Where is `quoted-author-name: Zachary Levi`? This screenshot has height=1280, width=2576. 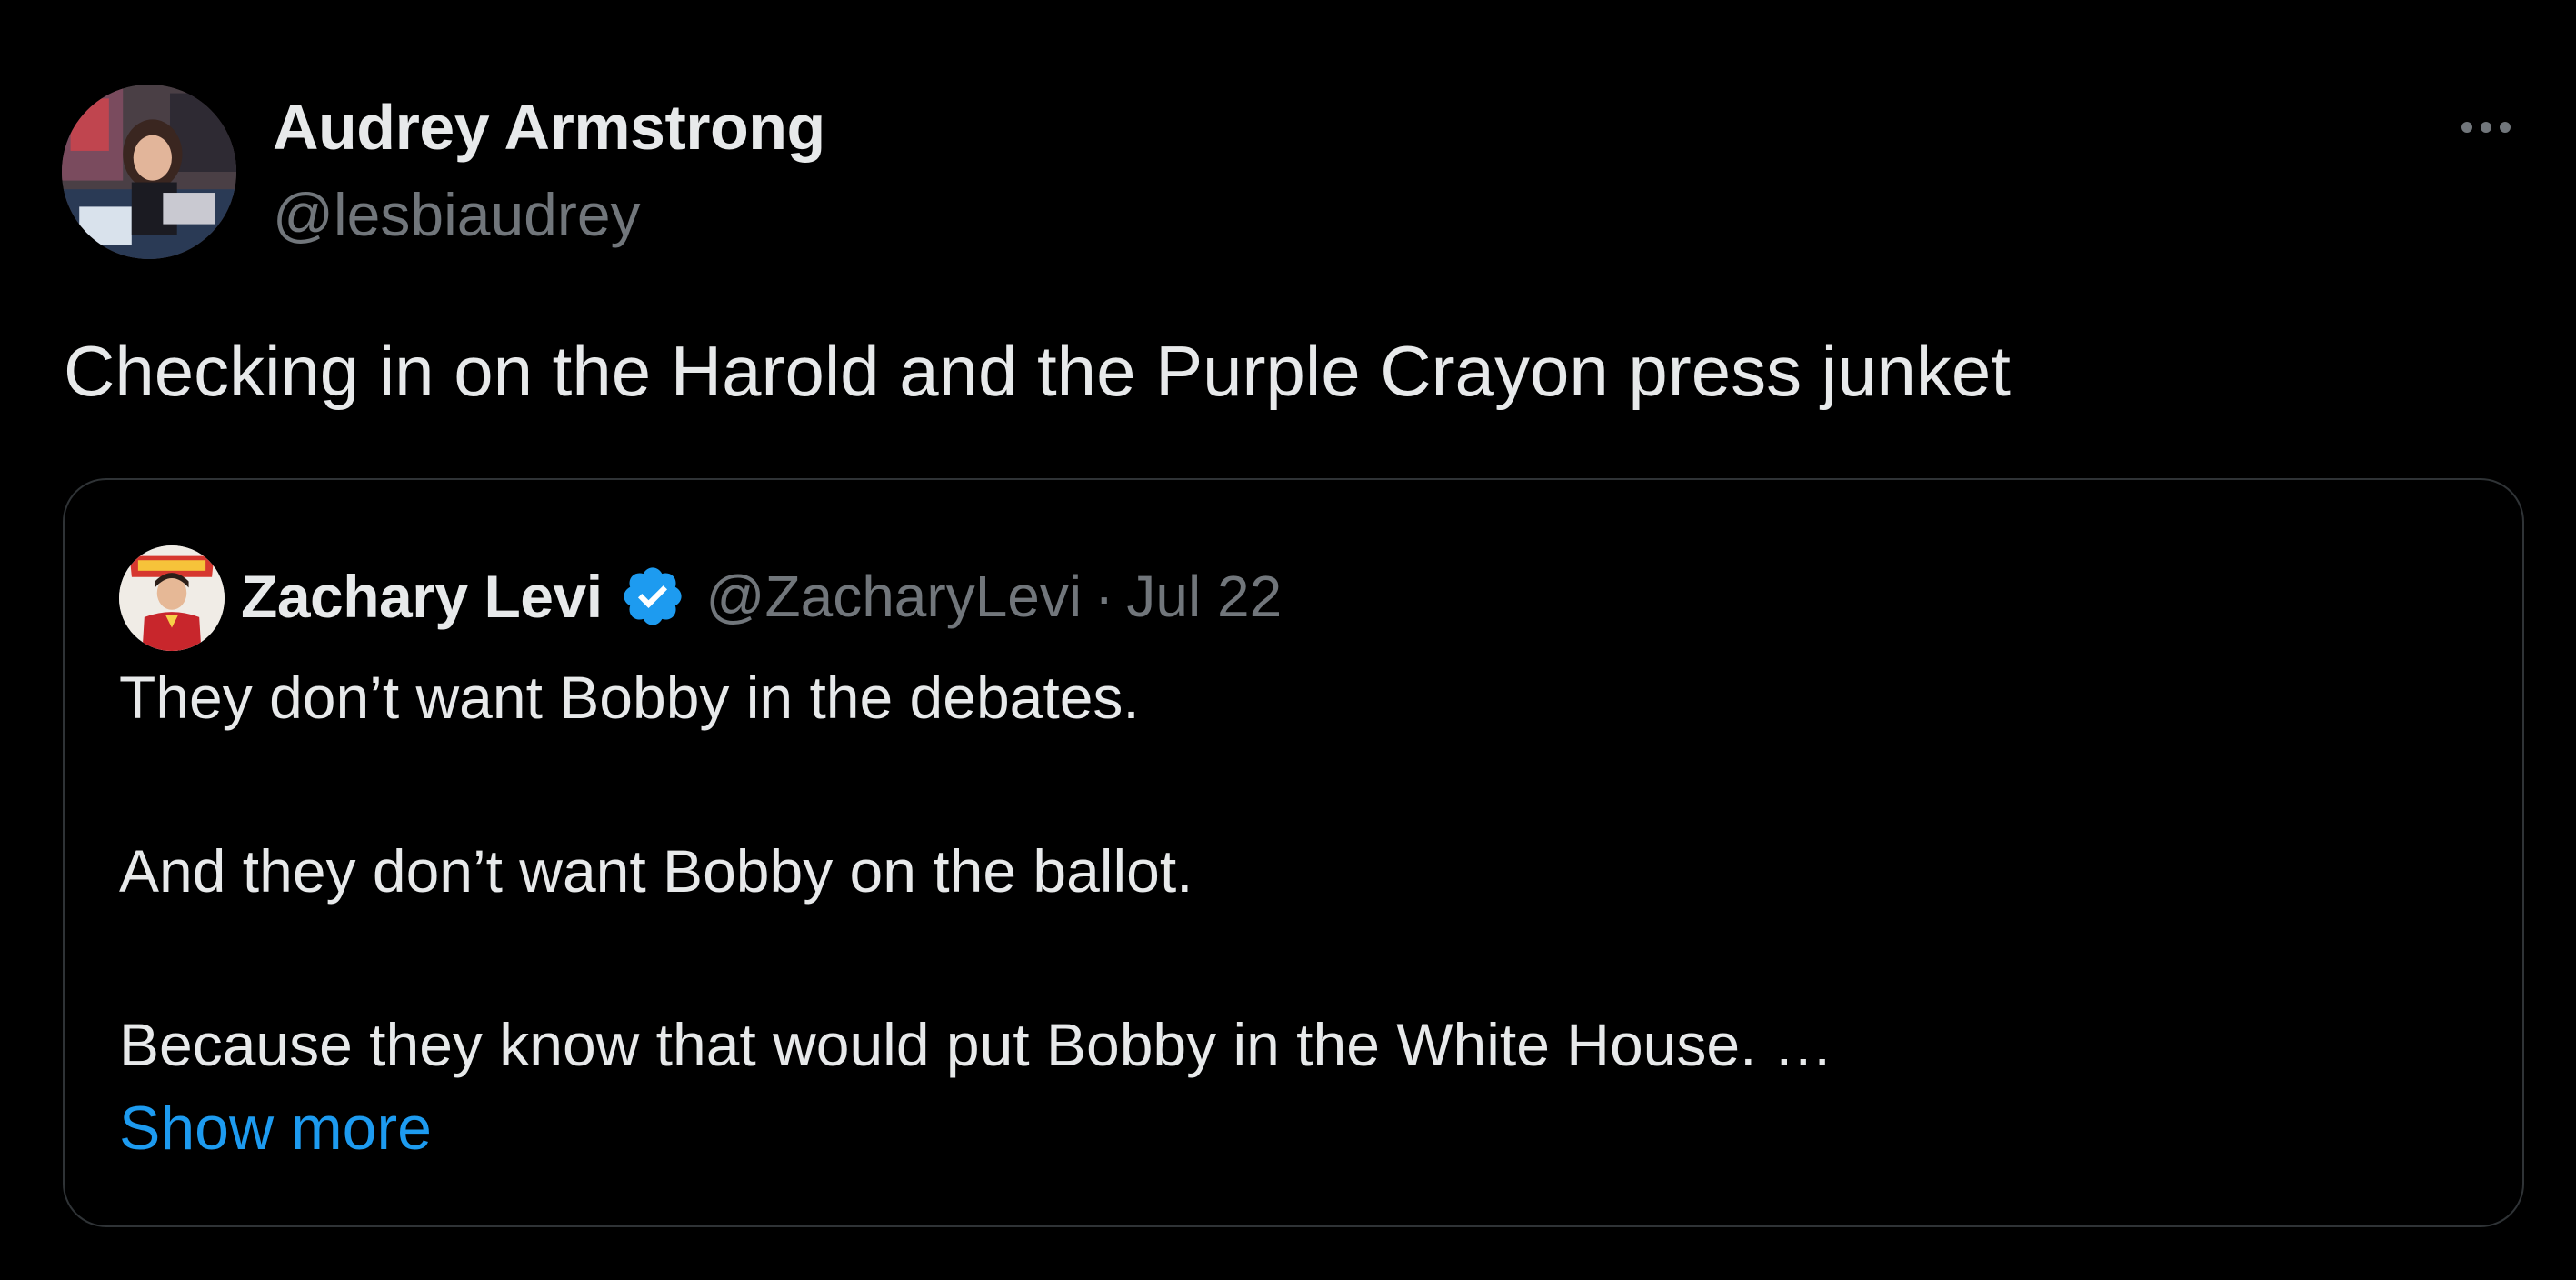
quoted-author-name: Zachary Levi is located at coordinates (422, 597).